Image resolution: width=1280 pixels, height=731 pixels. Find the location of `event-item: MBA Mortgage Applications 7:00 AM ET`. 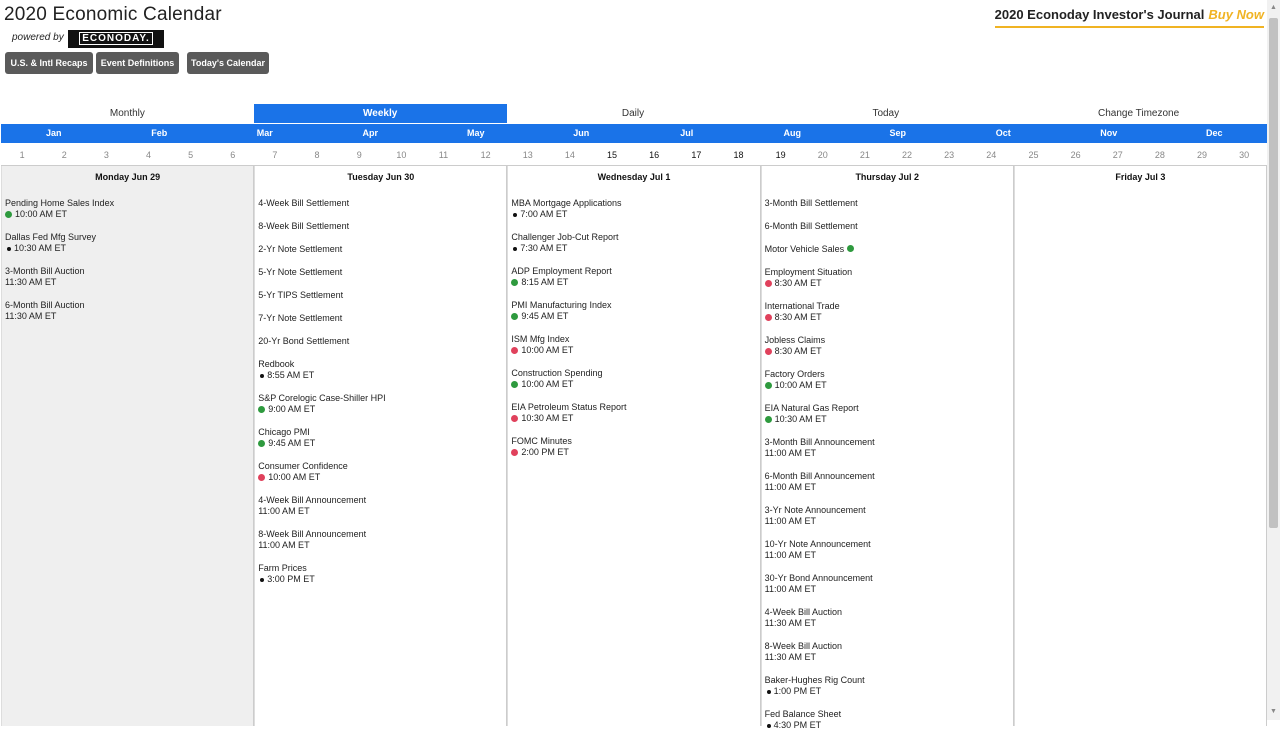

event-item: MBA Mortgage Applications 7:00 AM ET is located at coordinates (635, 209).